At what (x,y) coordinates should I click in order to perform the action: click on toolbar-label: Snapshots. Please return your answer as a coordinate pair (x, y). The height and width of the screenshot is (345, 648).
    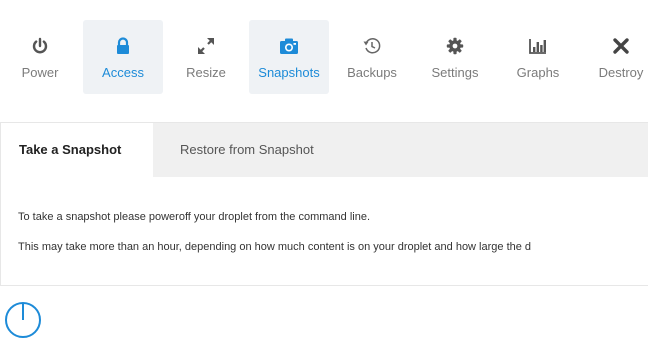
    Looking at the image, I should click on (289, 72).